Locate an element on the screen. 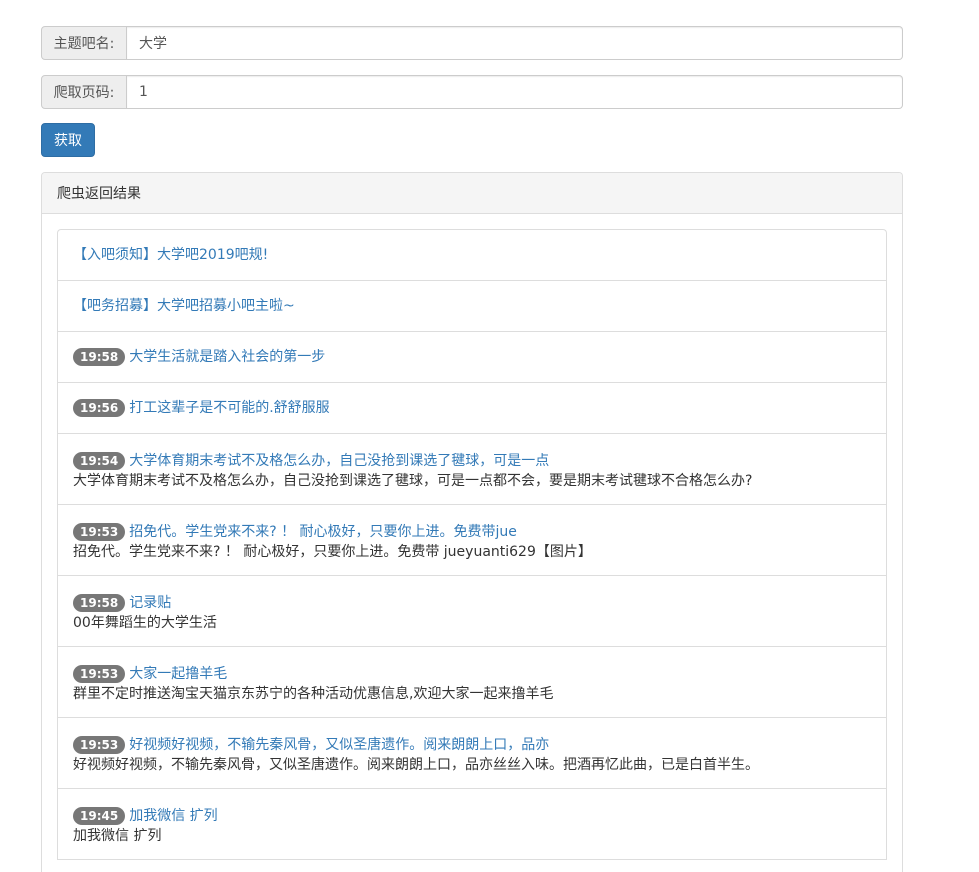 The width and height of the screenshot is (979, 872). bar-name-label: 主题吧名: is located at coordinates (84, 43).